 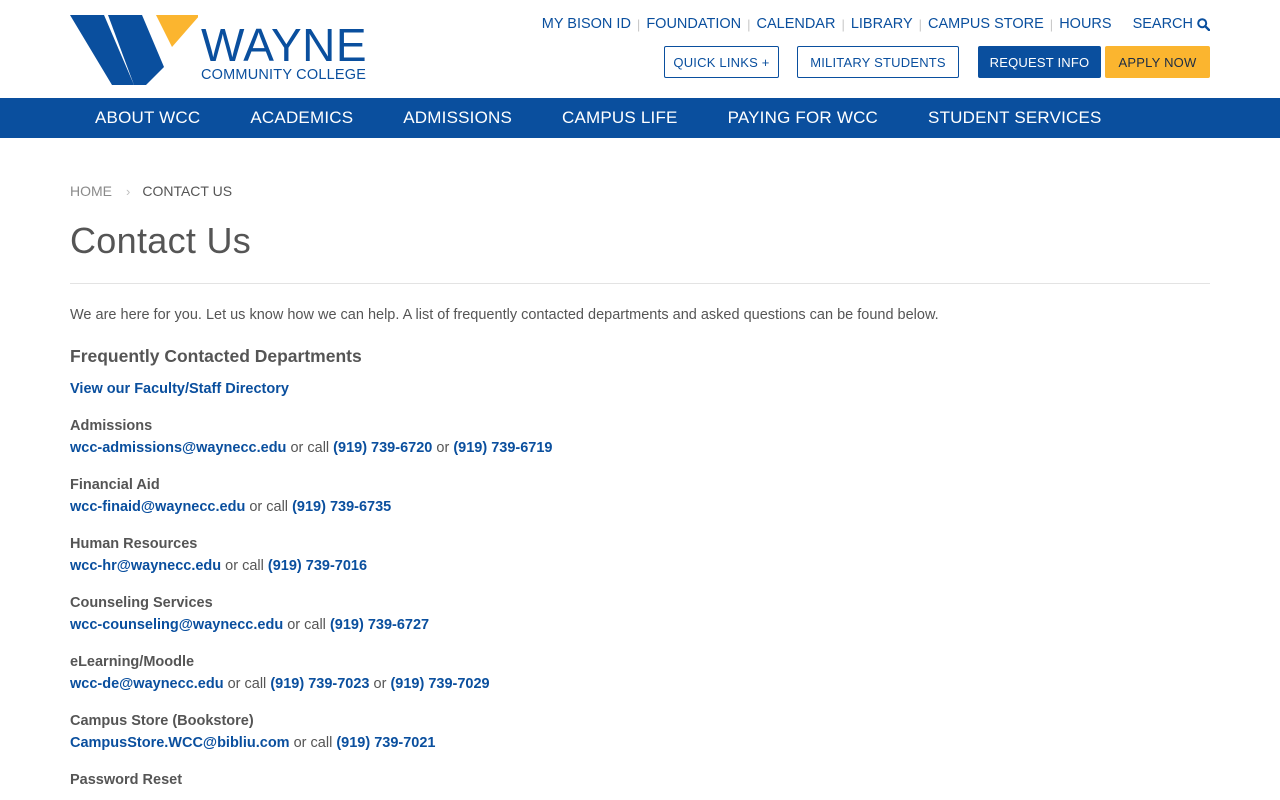 I want to click on util-link-calendar: CALENDAR, so click(x=795, y=24).